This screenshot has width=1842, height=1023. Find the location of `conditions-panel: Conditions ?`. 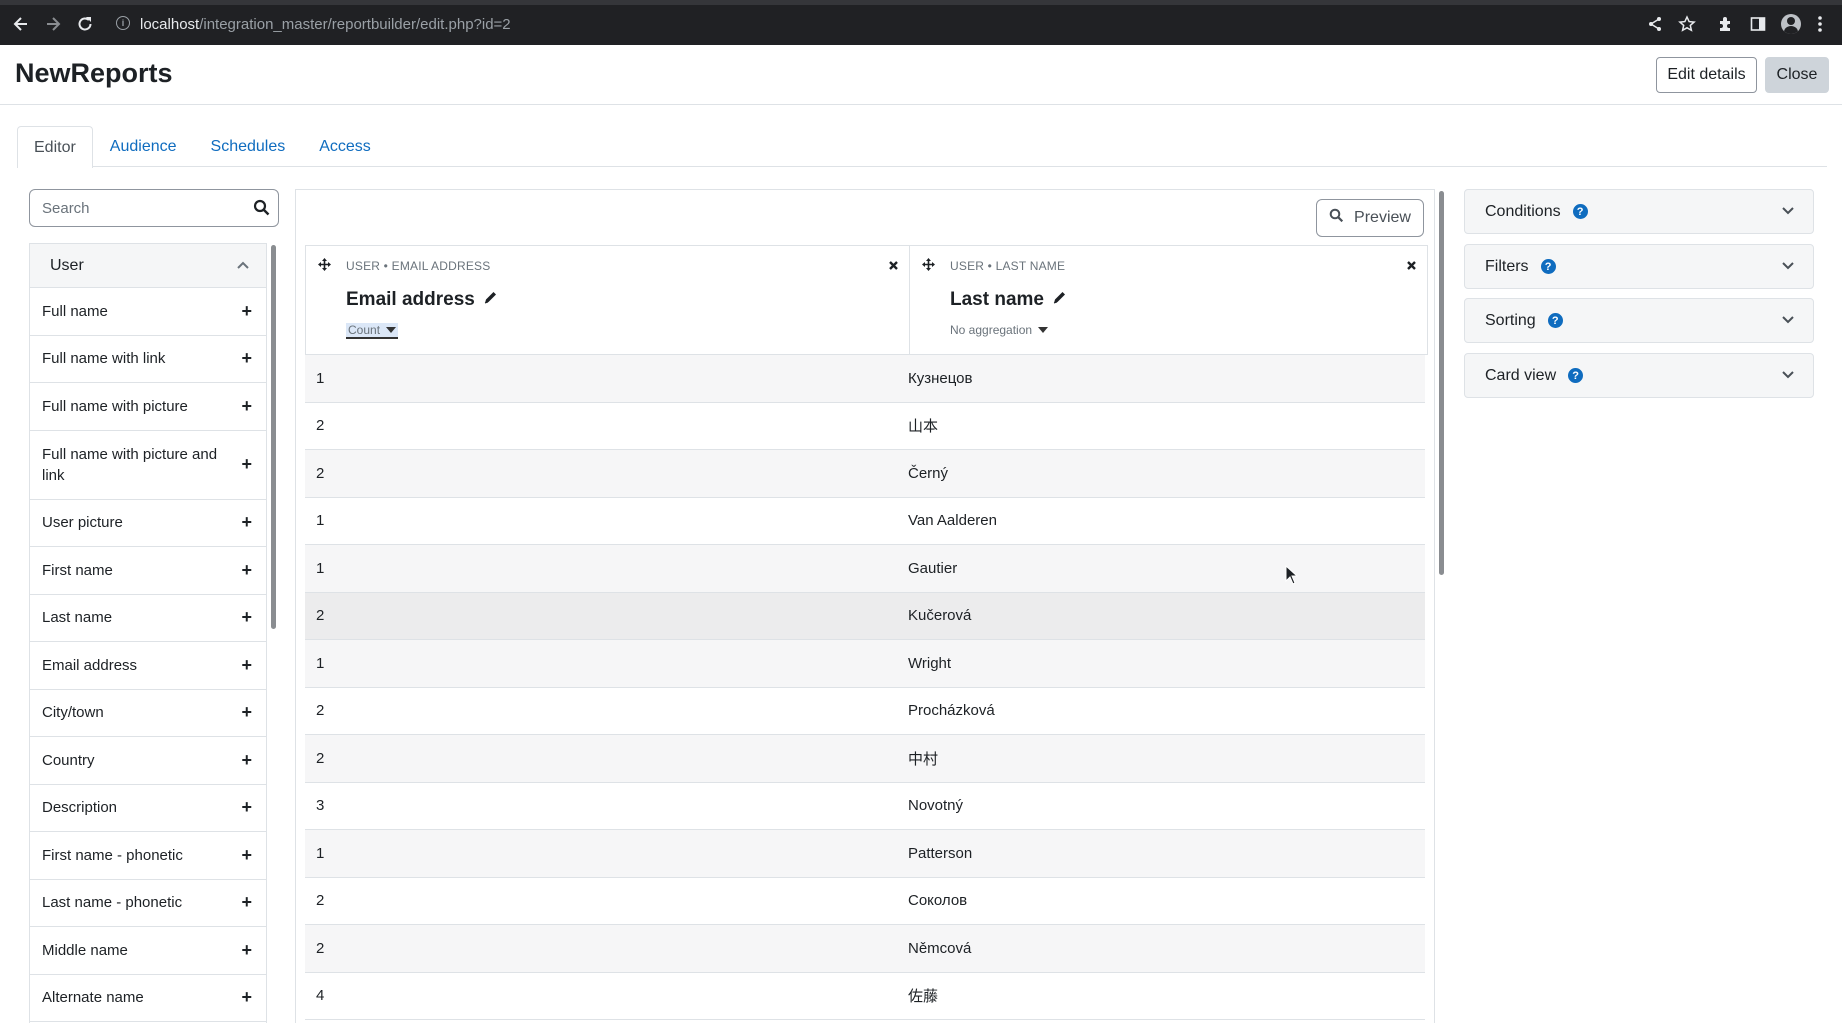

conditions-panel: Conditions ? is located at coordinates (1639, 211).